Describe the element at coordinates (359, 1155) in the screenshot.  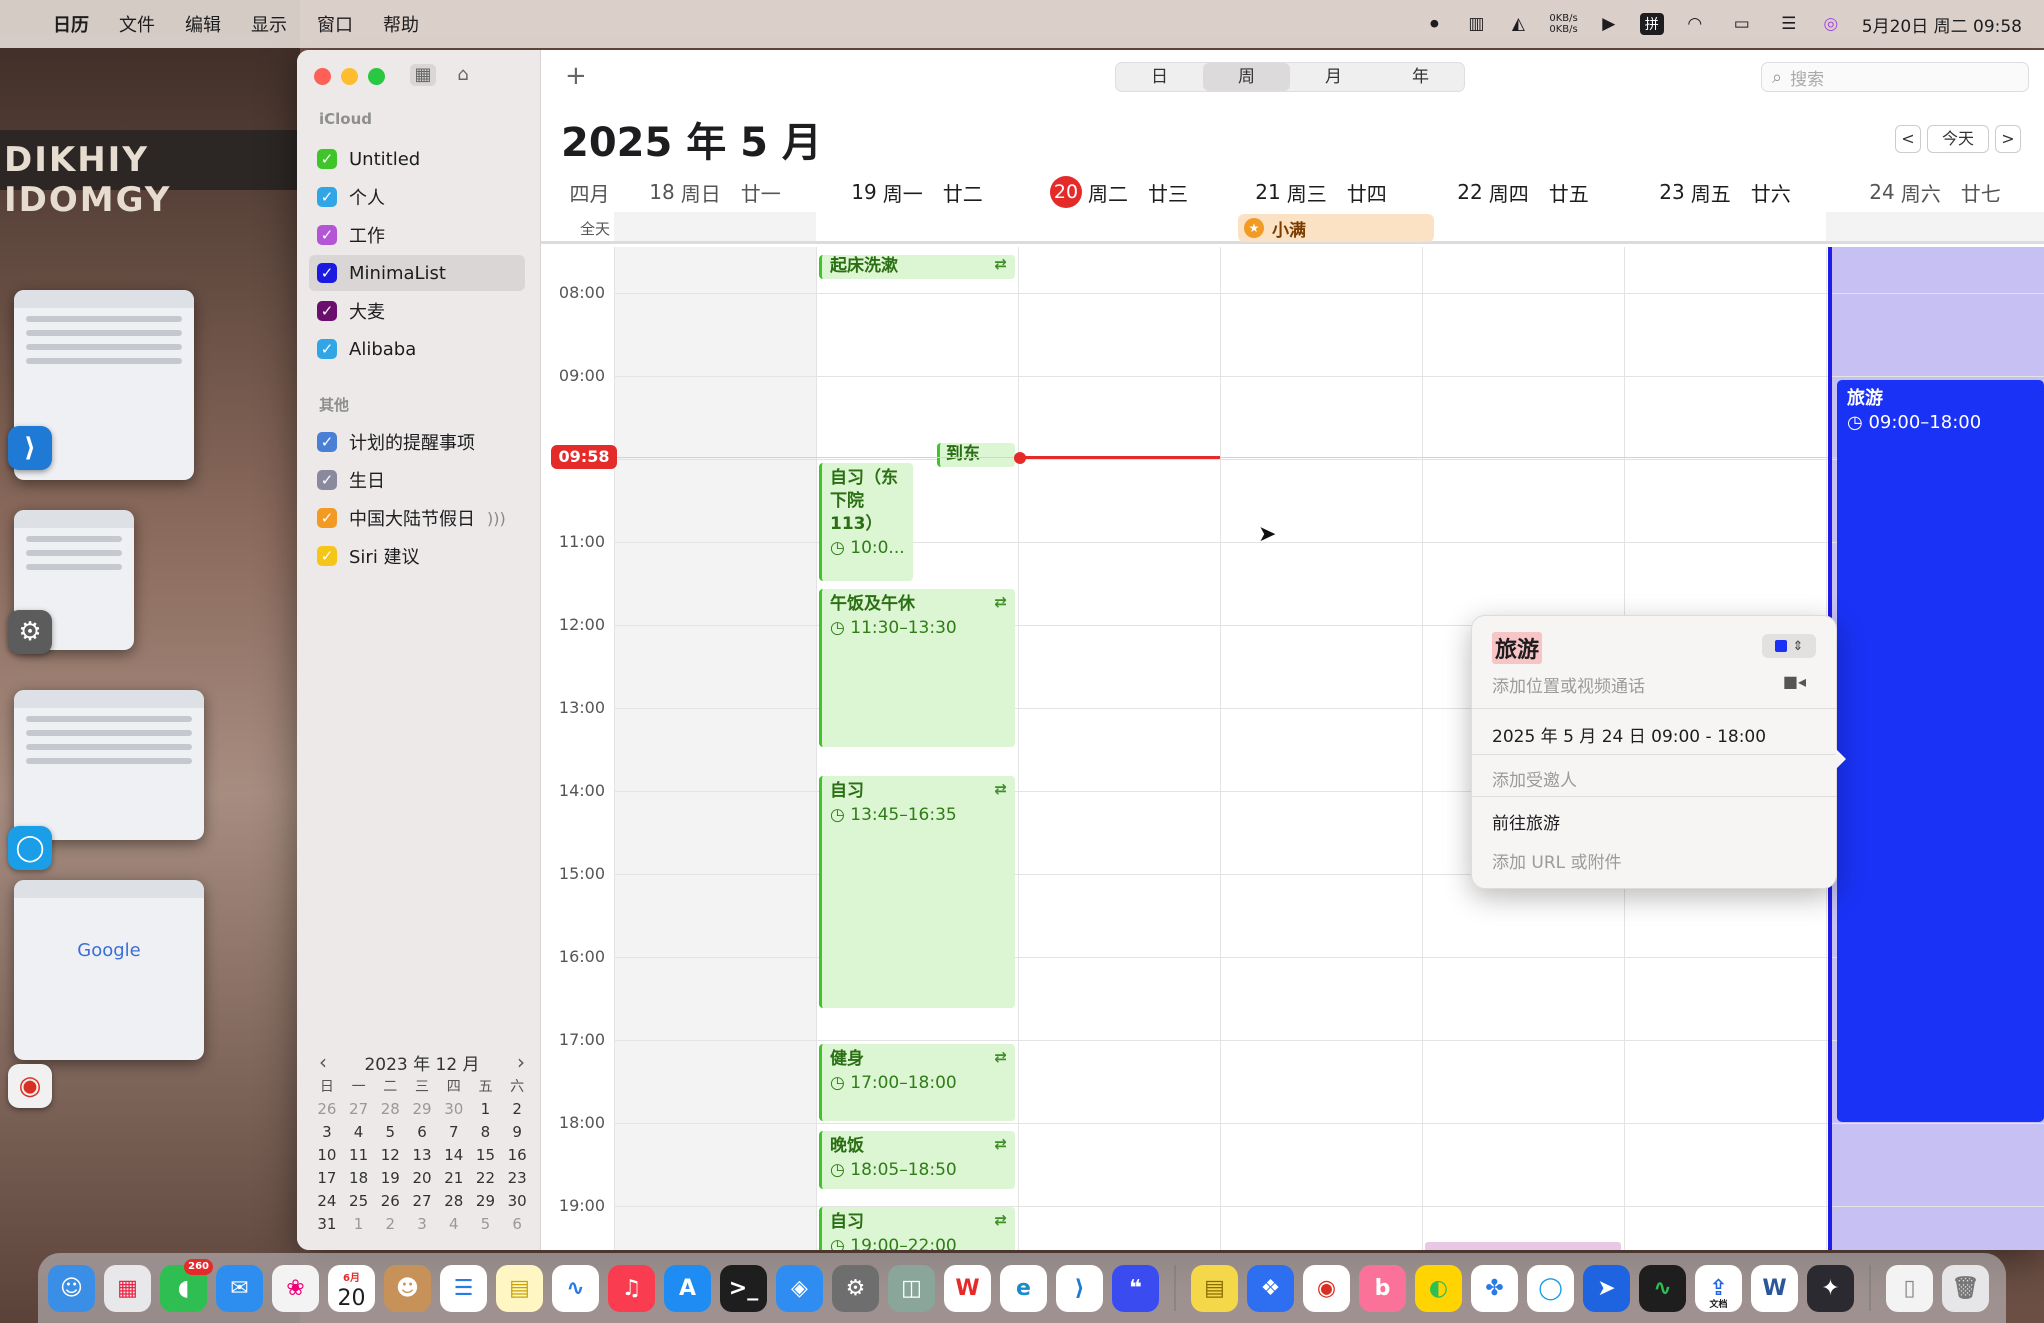
I see `mini-day: 11` at that location.